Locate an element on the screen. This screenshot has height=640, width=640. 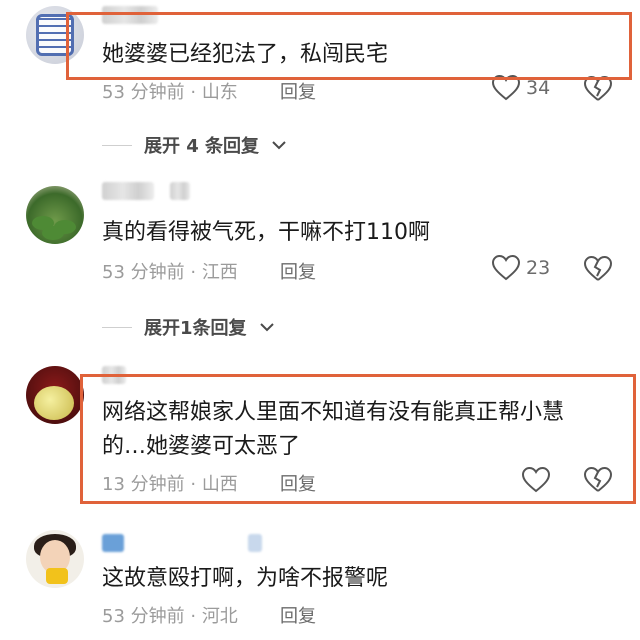
expand-label: 展开1条回复 is located at coordinates (195, 328).